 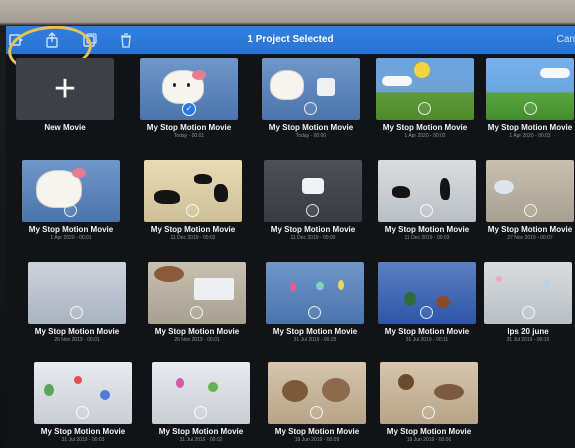 I want to click on project-meta: 1 Apr 2020 - 00:03, so click(x=530, y=136).